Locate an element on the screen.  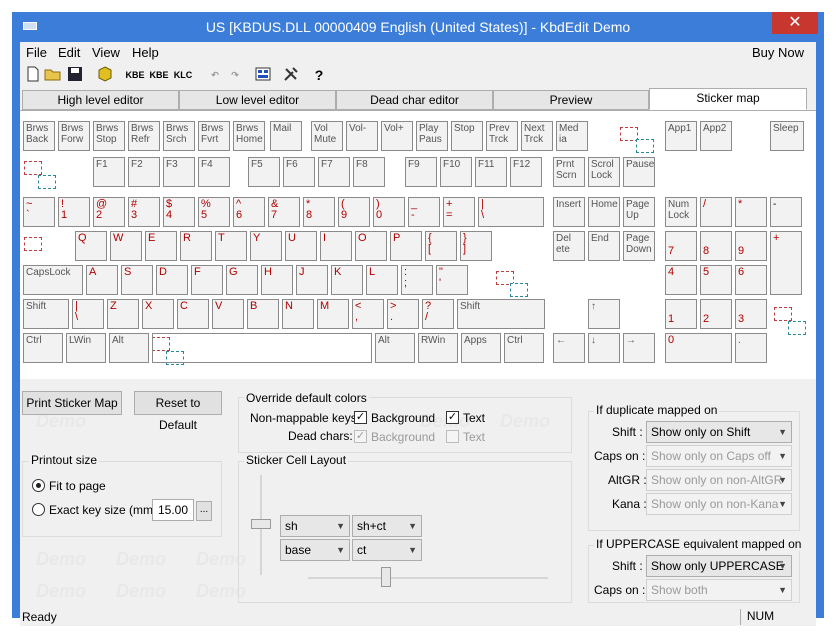
key-delete: Del ete is located at coordinates (569, 246).